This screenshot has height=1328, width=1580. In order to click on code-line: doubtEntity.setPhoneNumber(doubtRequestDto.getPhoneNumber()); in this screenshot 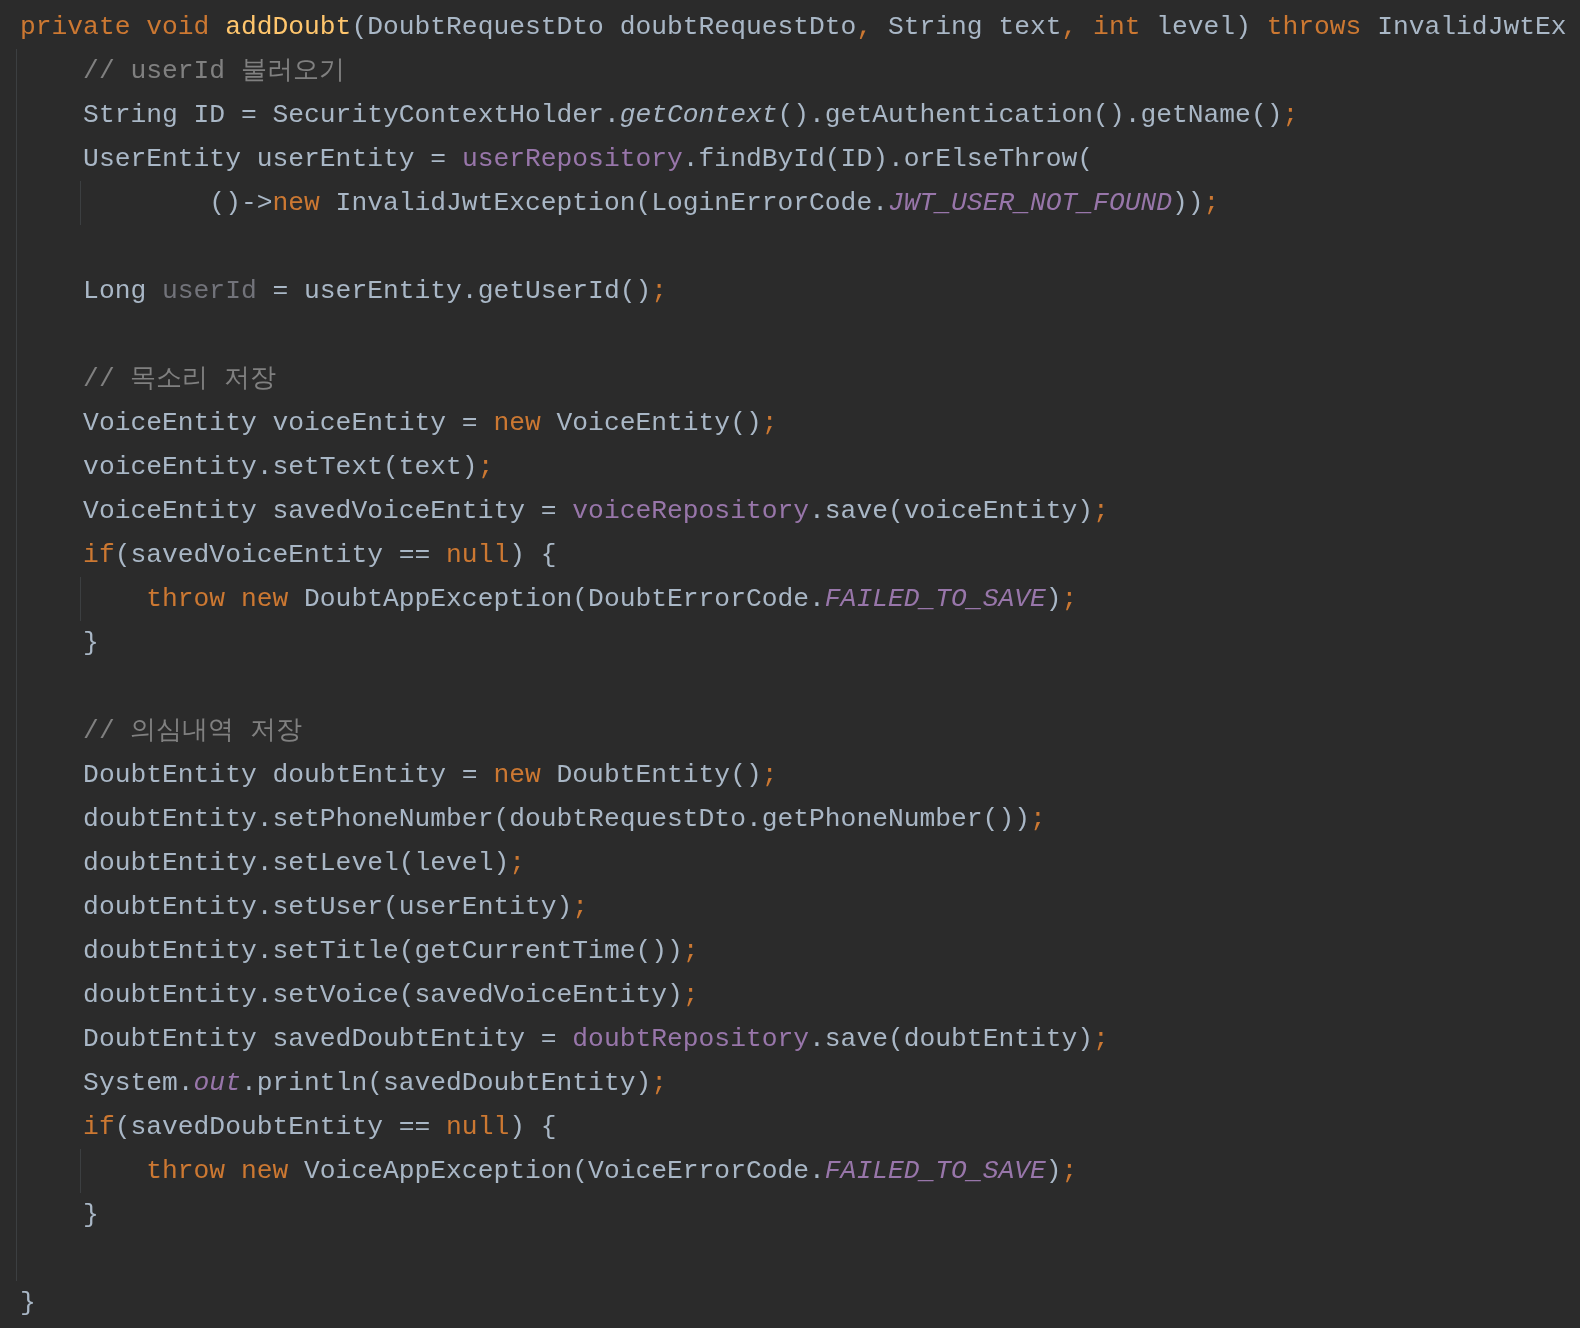, I will do `click(564, 819)`.